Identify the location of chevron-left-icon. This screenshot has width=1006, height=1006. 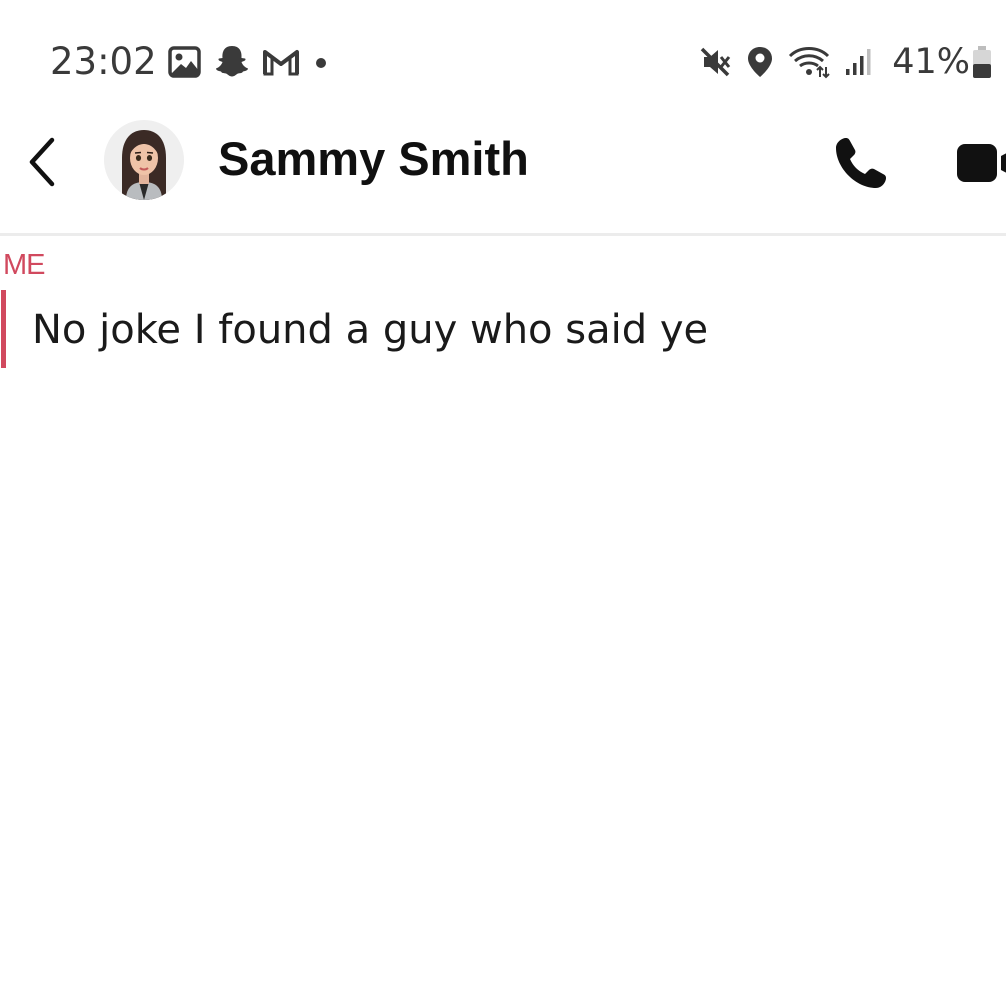
(42, 162).